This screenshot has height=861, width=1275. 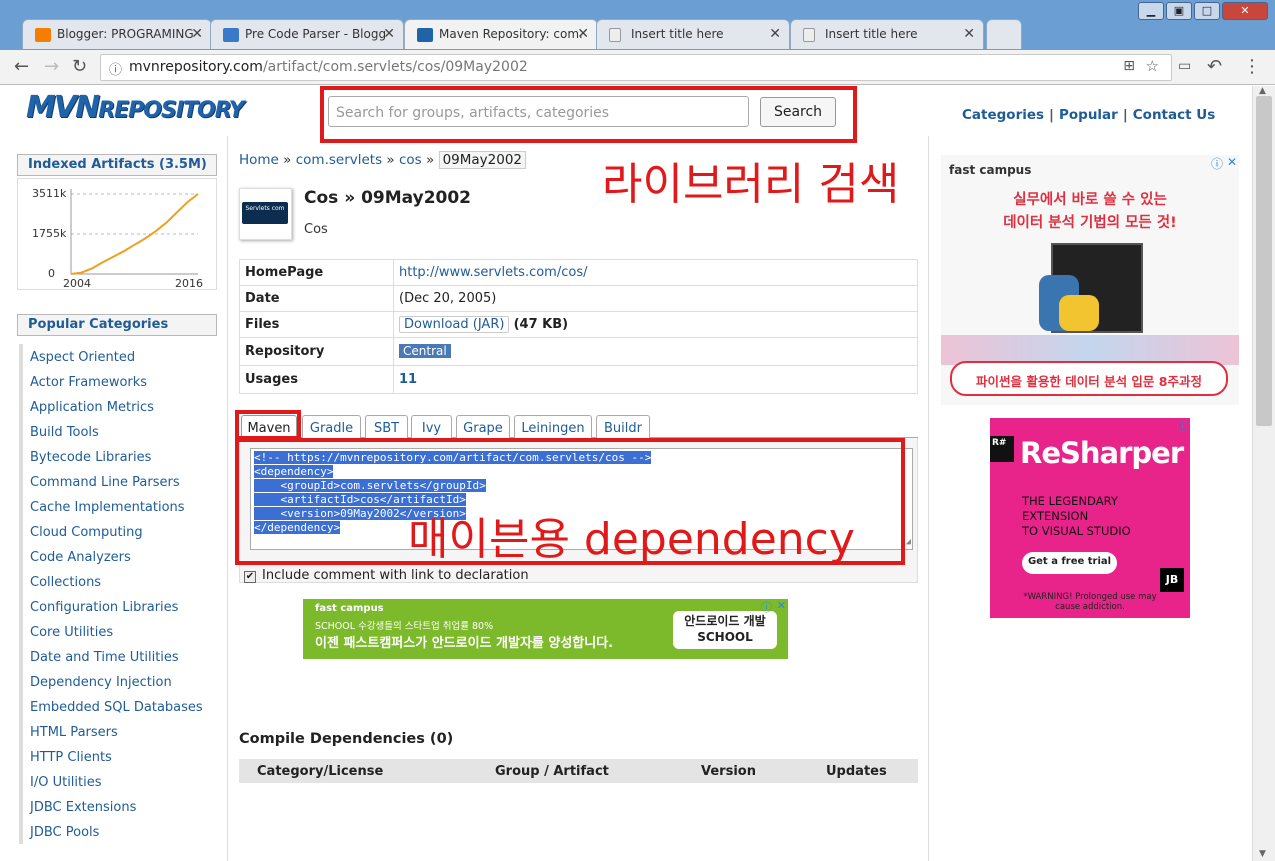 What do you see at coordinates (121, 531) in the screenshot?
I see `category-link: Cloud Computing` at bounding box center [121, 531].